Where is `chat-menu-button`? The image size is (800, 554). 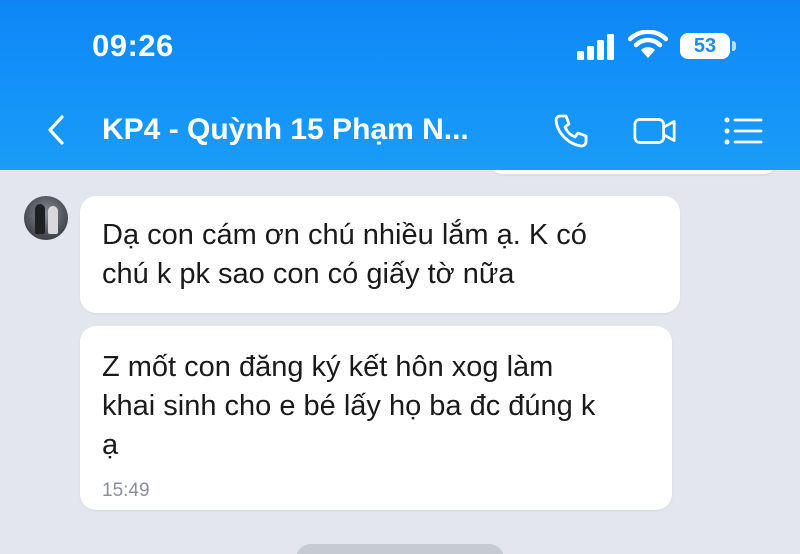 chat-menu-button is located at coordinates (743, 131).